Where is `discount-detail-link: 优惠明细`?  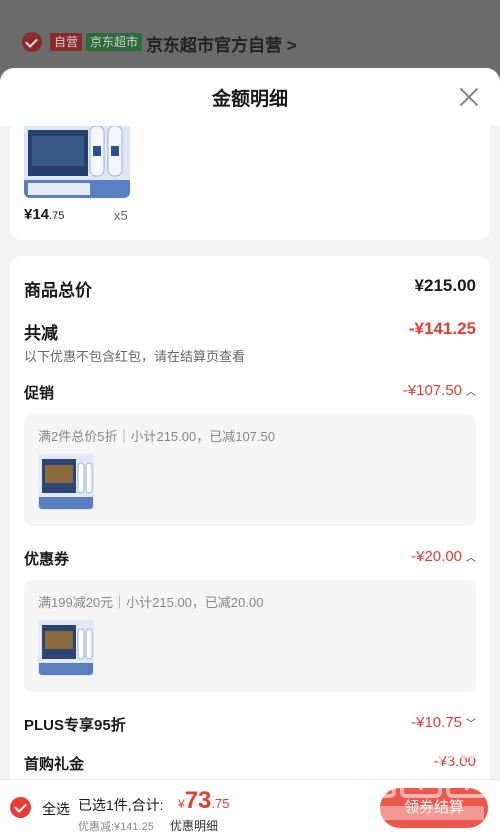
discount-detail-link: 优惠明细 is located at coordinates (194, 825).